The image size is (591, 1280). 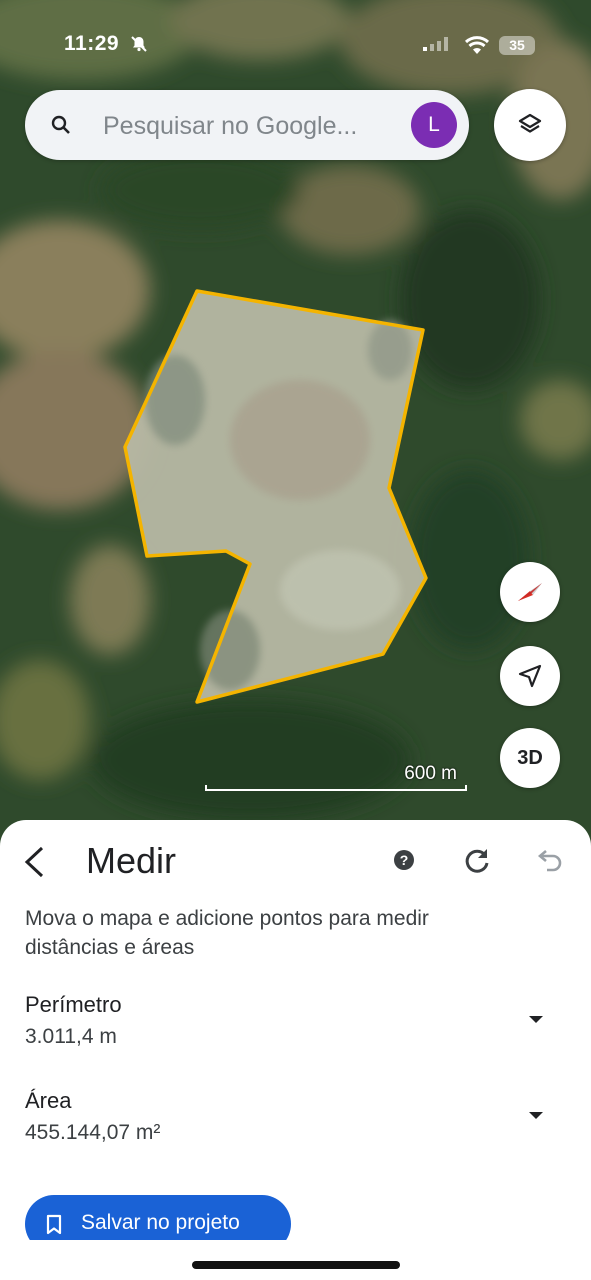 I want to click on reset-icon, so click(x=477, y=863).